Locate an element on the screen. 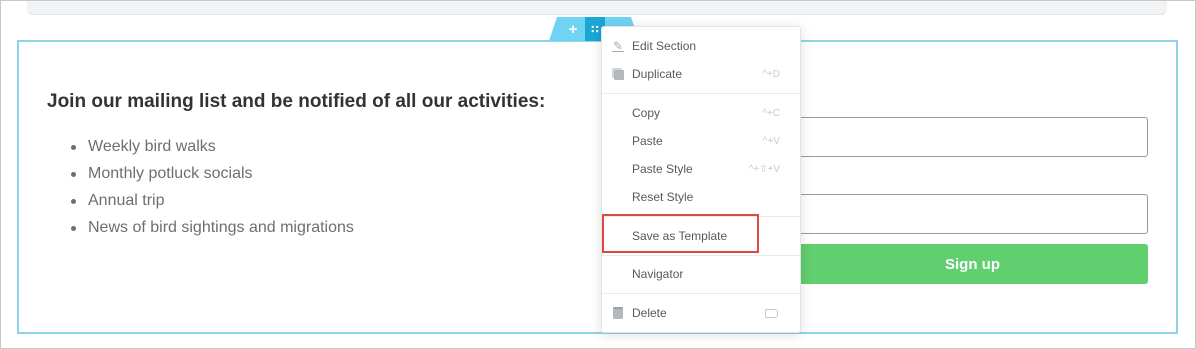 The image size is (1196, 349). menu-item-navigator: Navigator is located at coordinates (701, 274).